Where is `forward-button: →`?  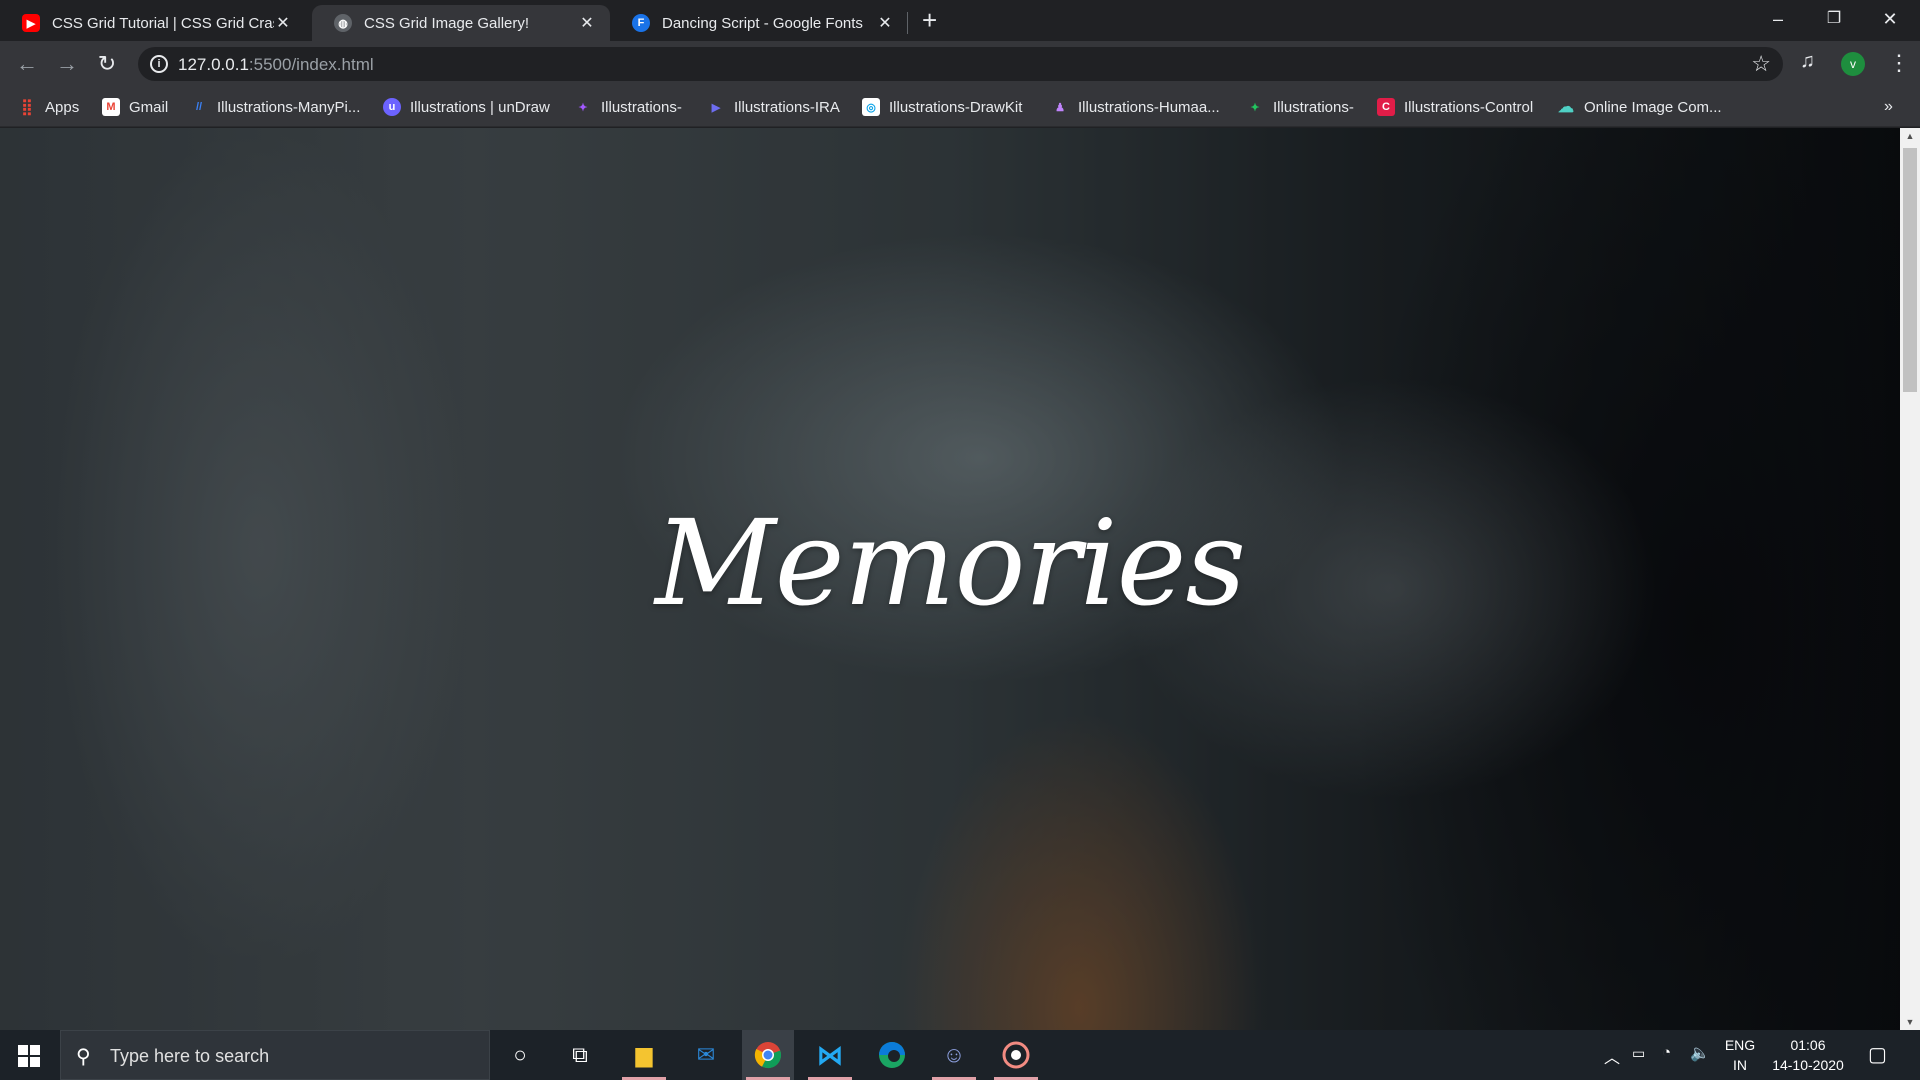 forward-button: → is located at coordinates (67, 64).